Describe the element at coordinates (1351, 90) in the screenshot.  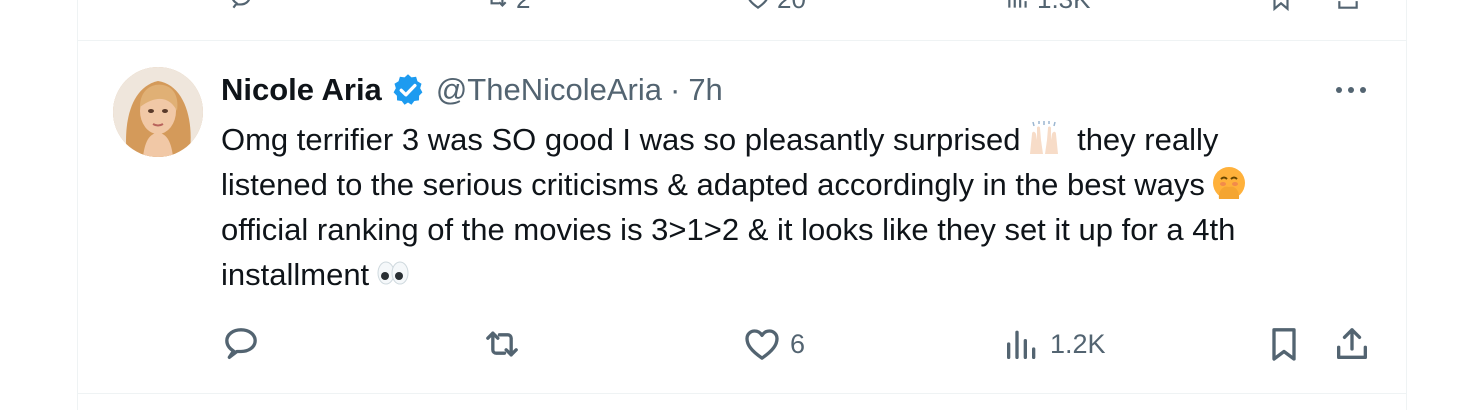
I see `more-options-icon` at that location.